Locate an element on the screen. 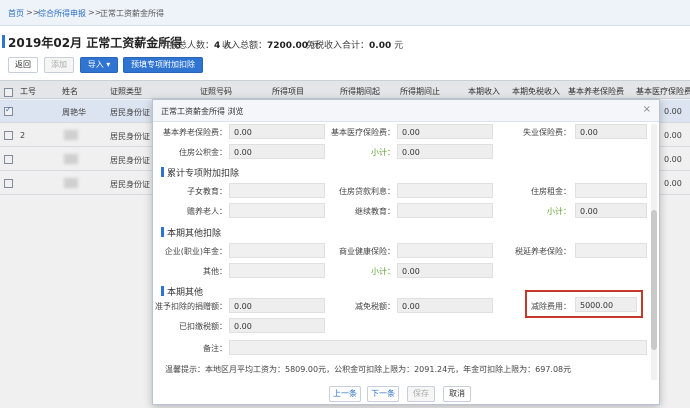 This screenshot has height=408, width=690. tax-reduction-label: 减免税额： is located at coordinates (375, 306).